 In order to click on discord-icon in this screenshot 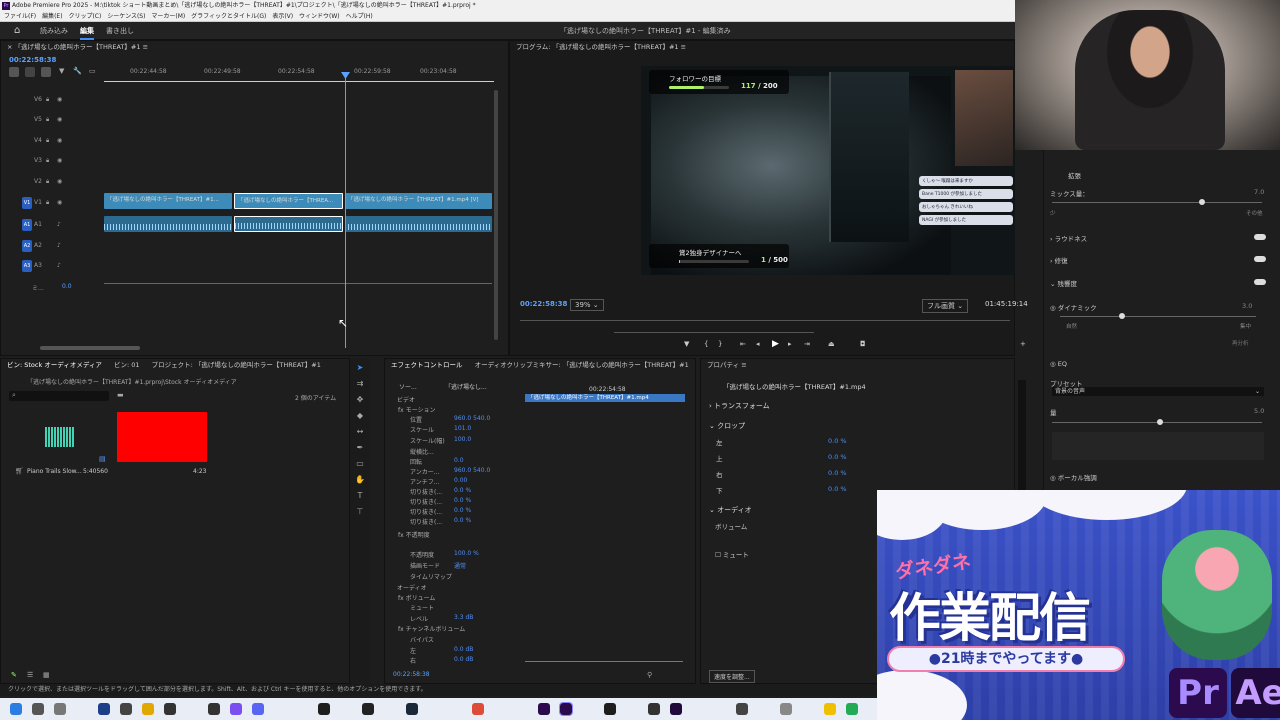, I will do `click(258, 709)`.